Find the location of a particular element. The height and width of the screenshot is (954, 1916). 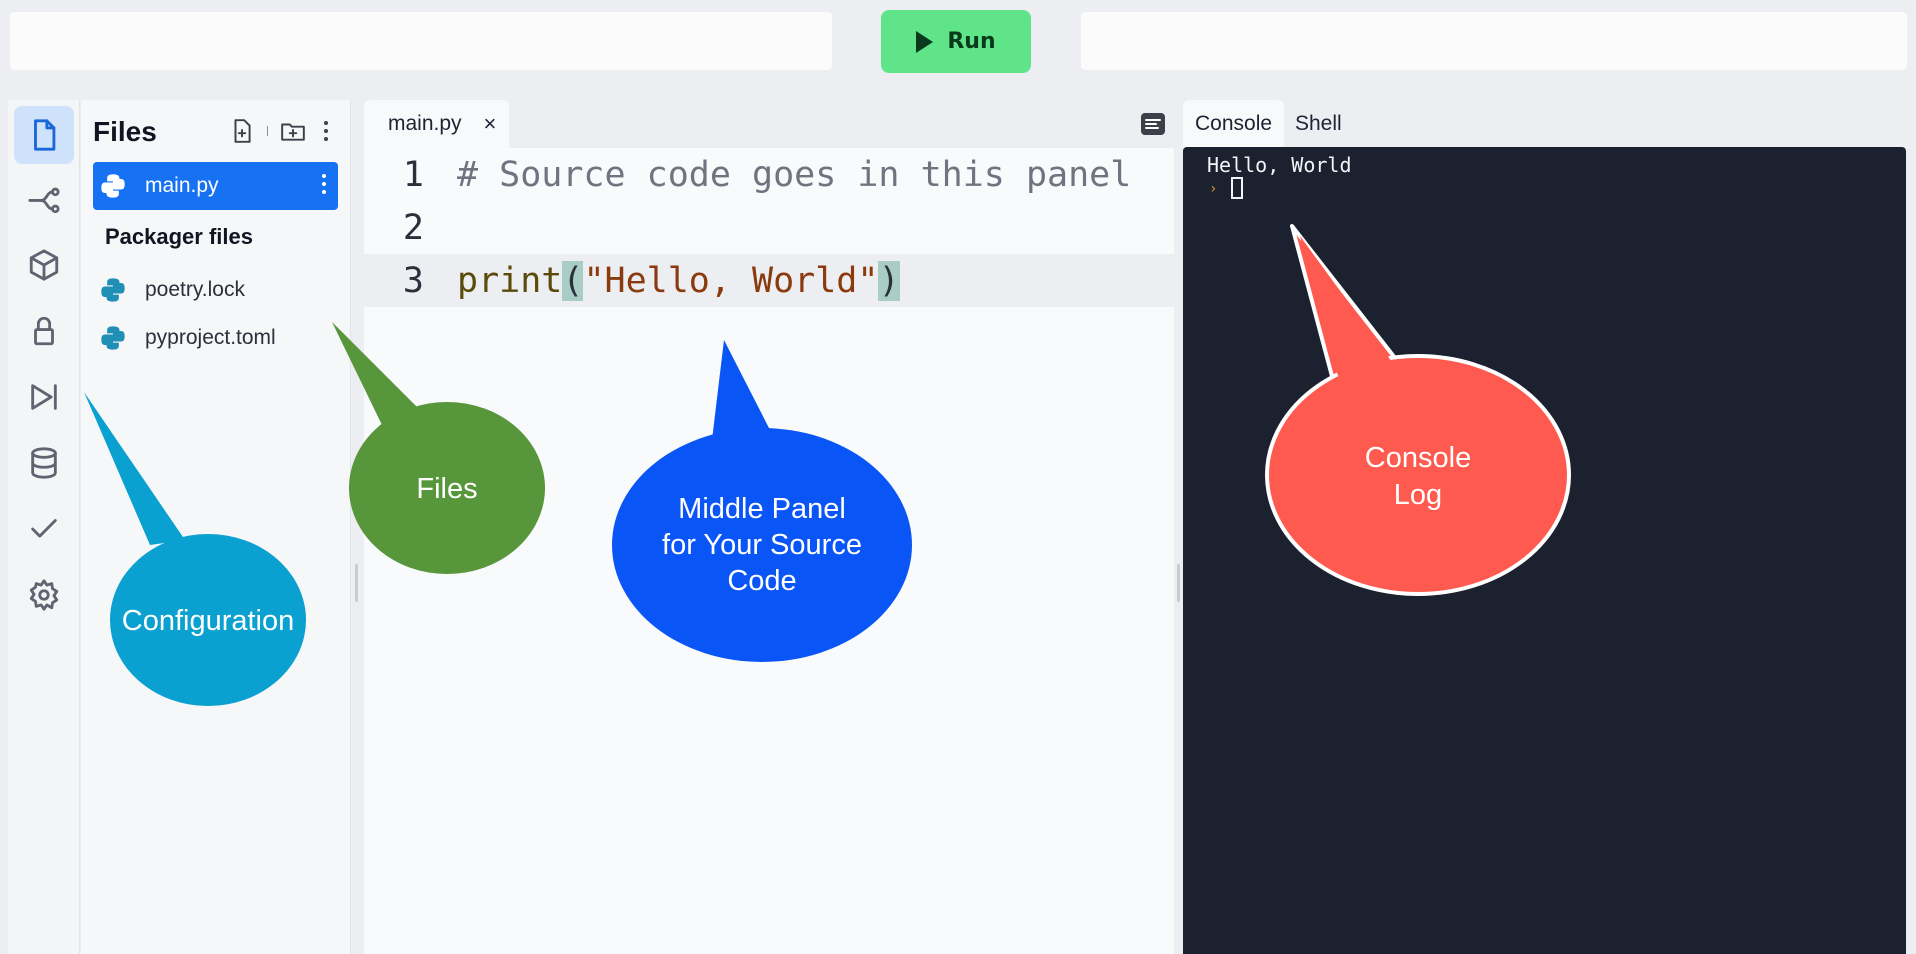

console-cursor is located at coordinates (1237, 188).